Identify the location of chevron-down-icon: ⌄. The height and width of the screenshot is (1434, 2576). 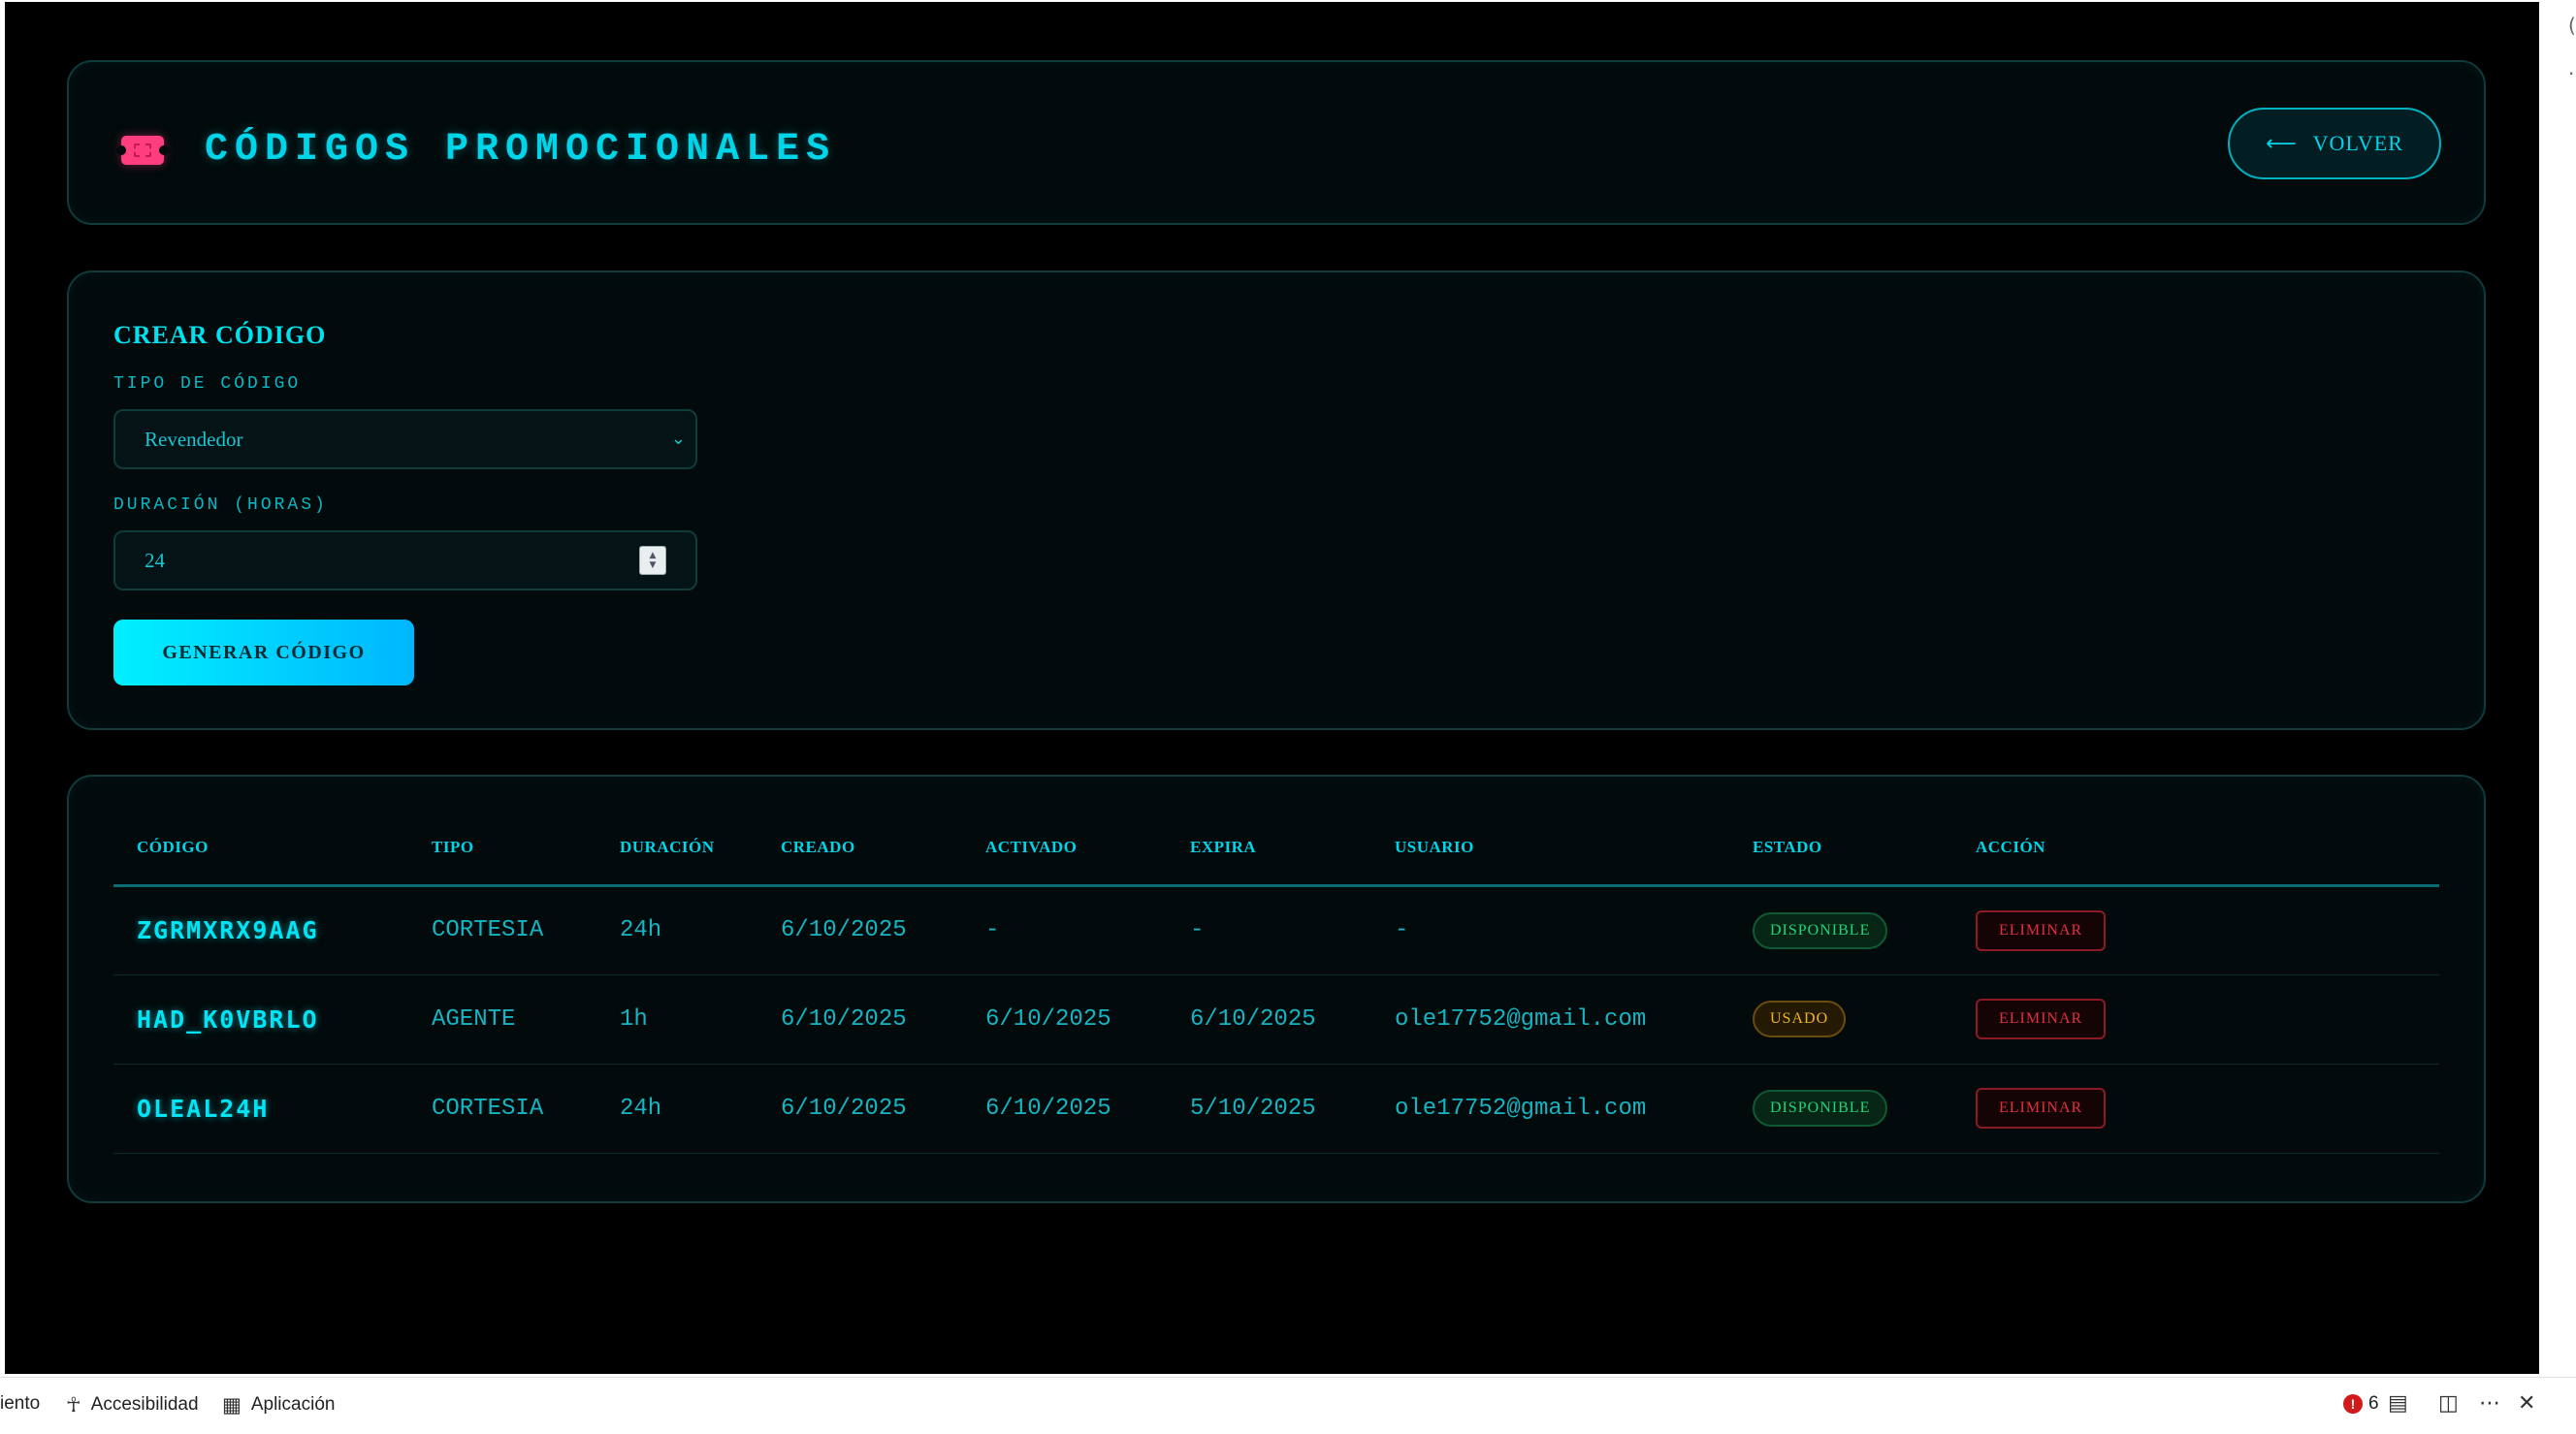
(678, 439).